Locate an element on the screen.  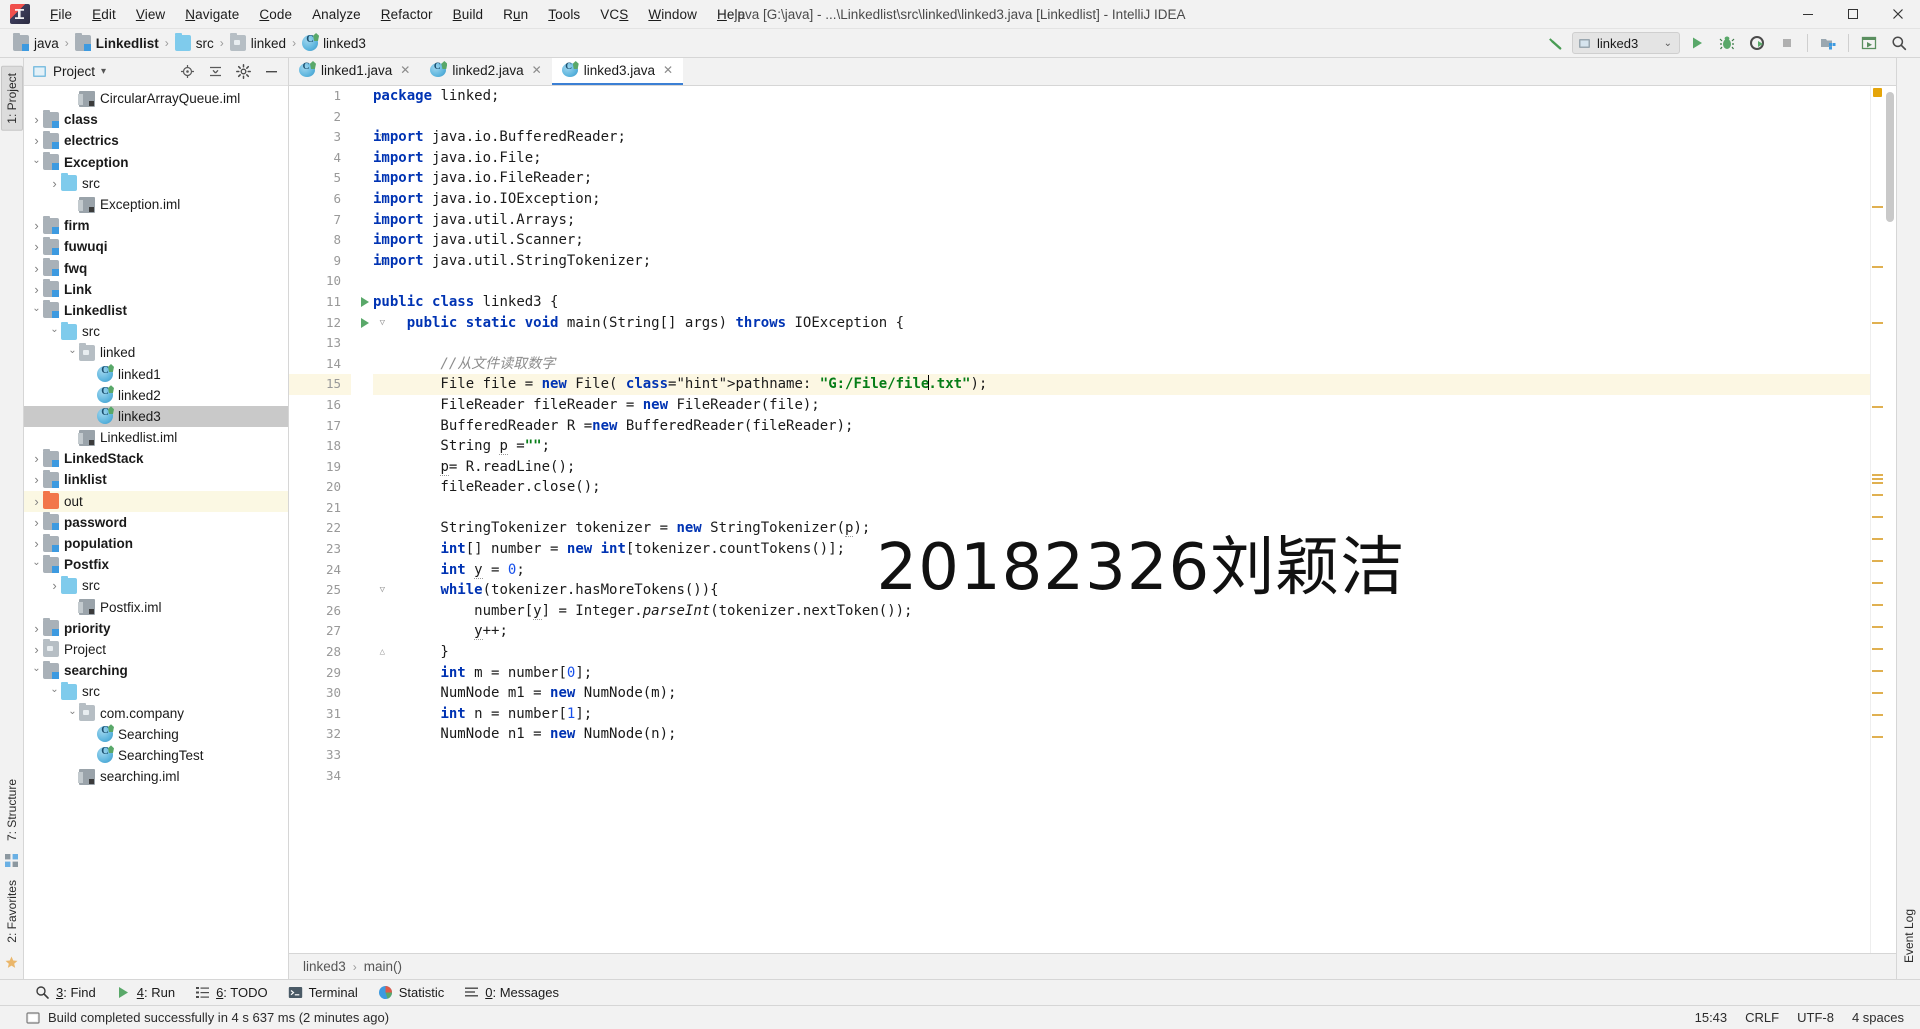
tree-row-electrics: › electrics is located at coordinates (156, 140).